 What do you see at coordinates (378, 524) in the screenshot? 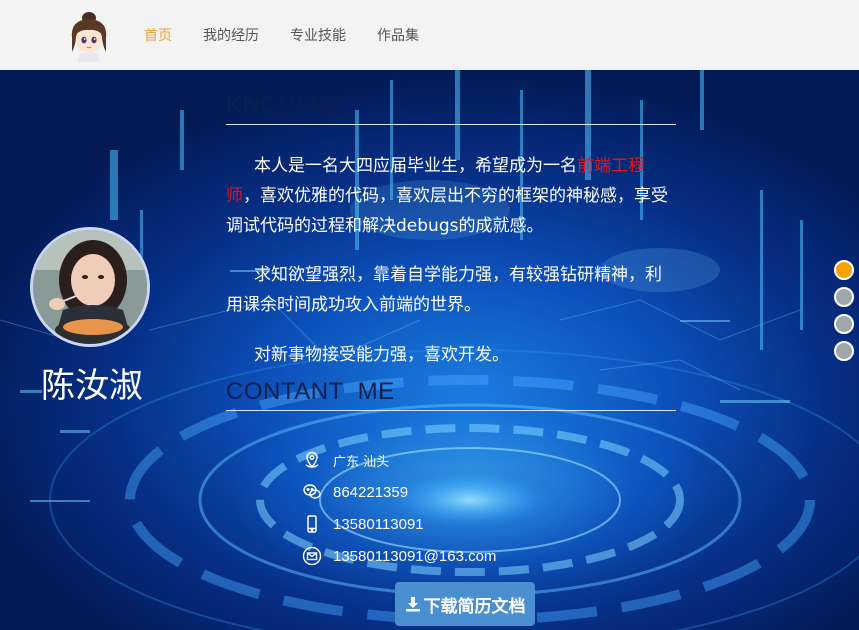
I see `phone-text: 13580113091` at bounding box center [378, 524].